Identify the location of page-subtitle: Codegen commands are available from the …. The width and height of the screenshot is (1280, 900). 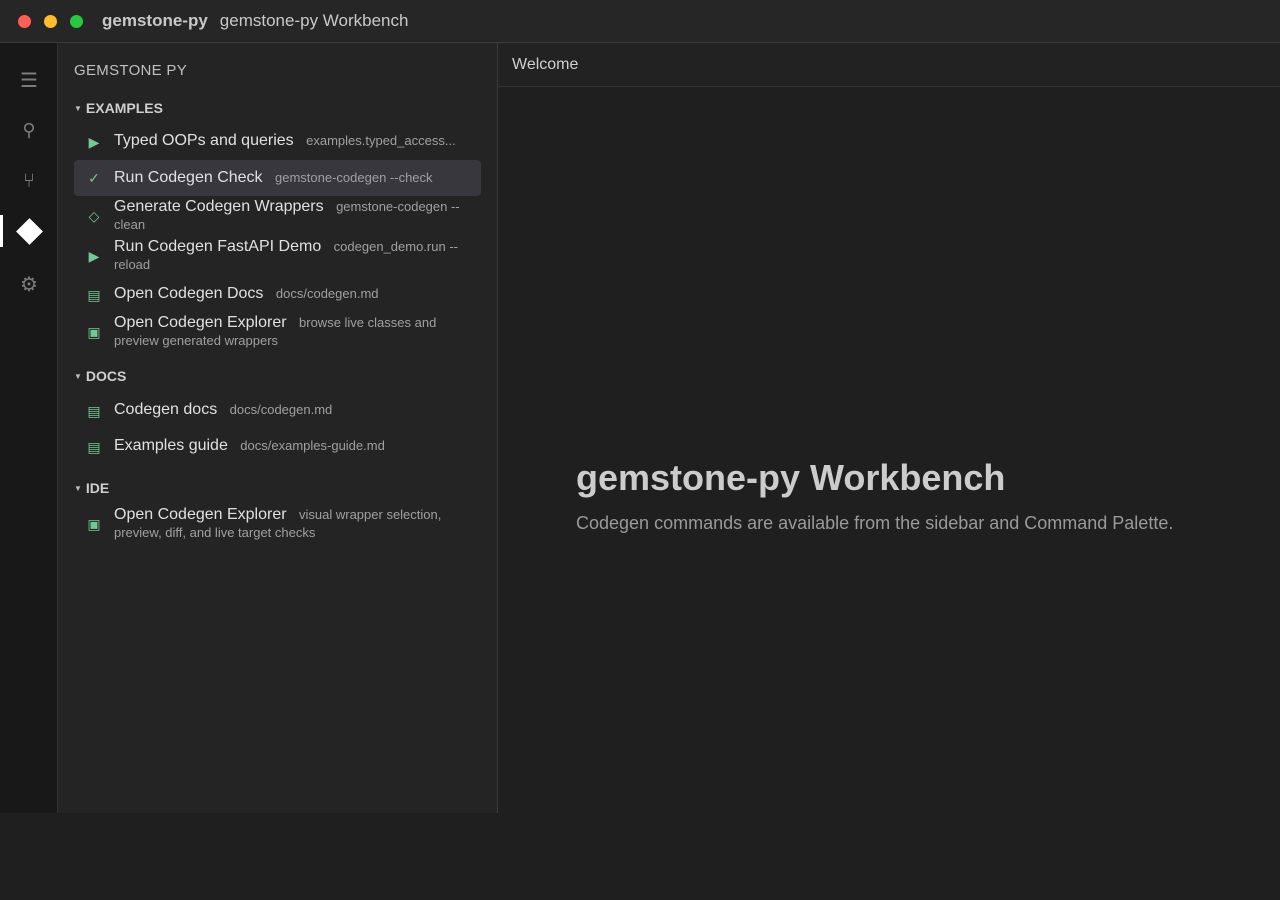
(875, 523).